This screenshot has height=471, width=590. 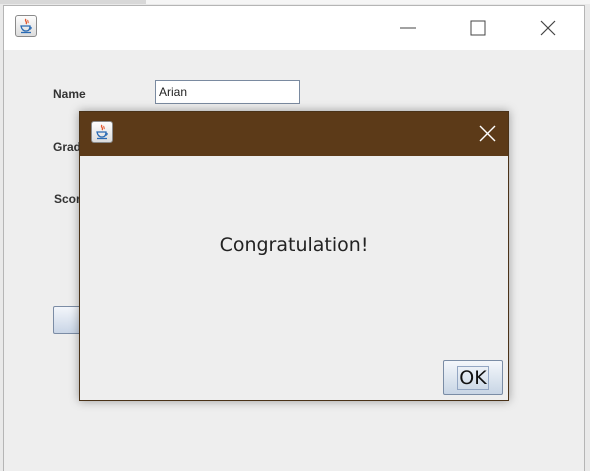 I want to click on ok-button: OK, so click(x=473, y=377).